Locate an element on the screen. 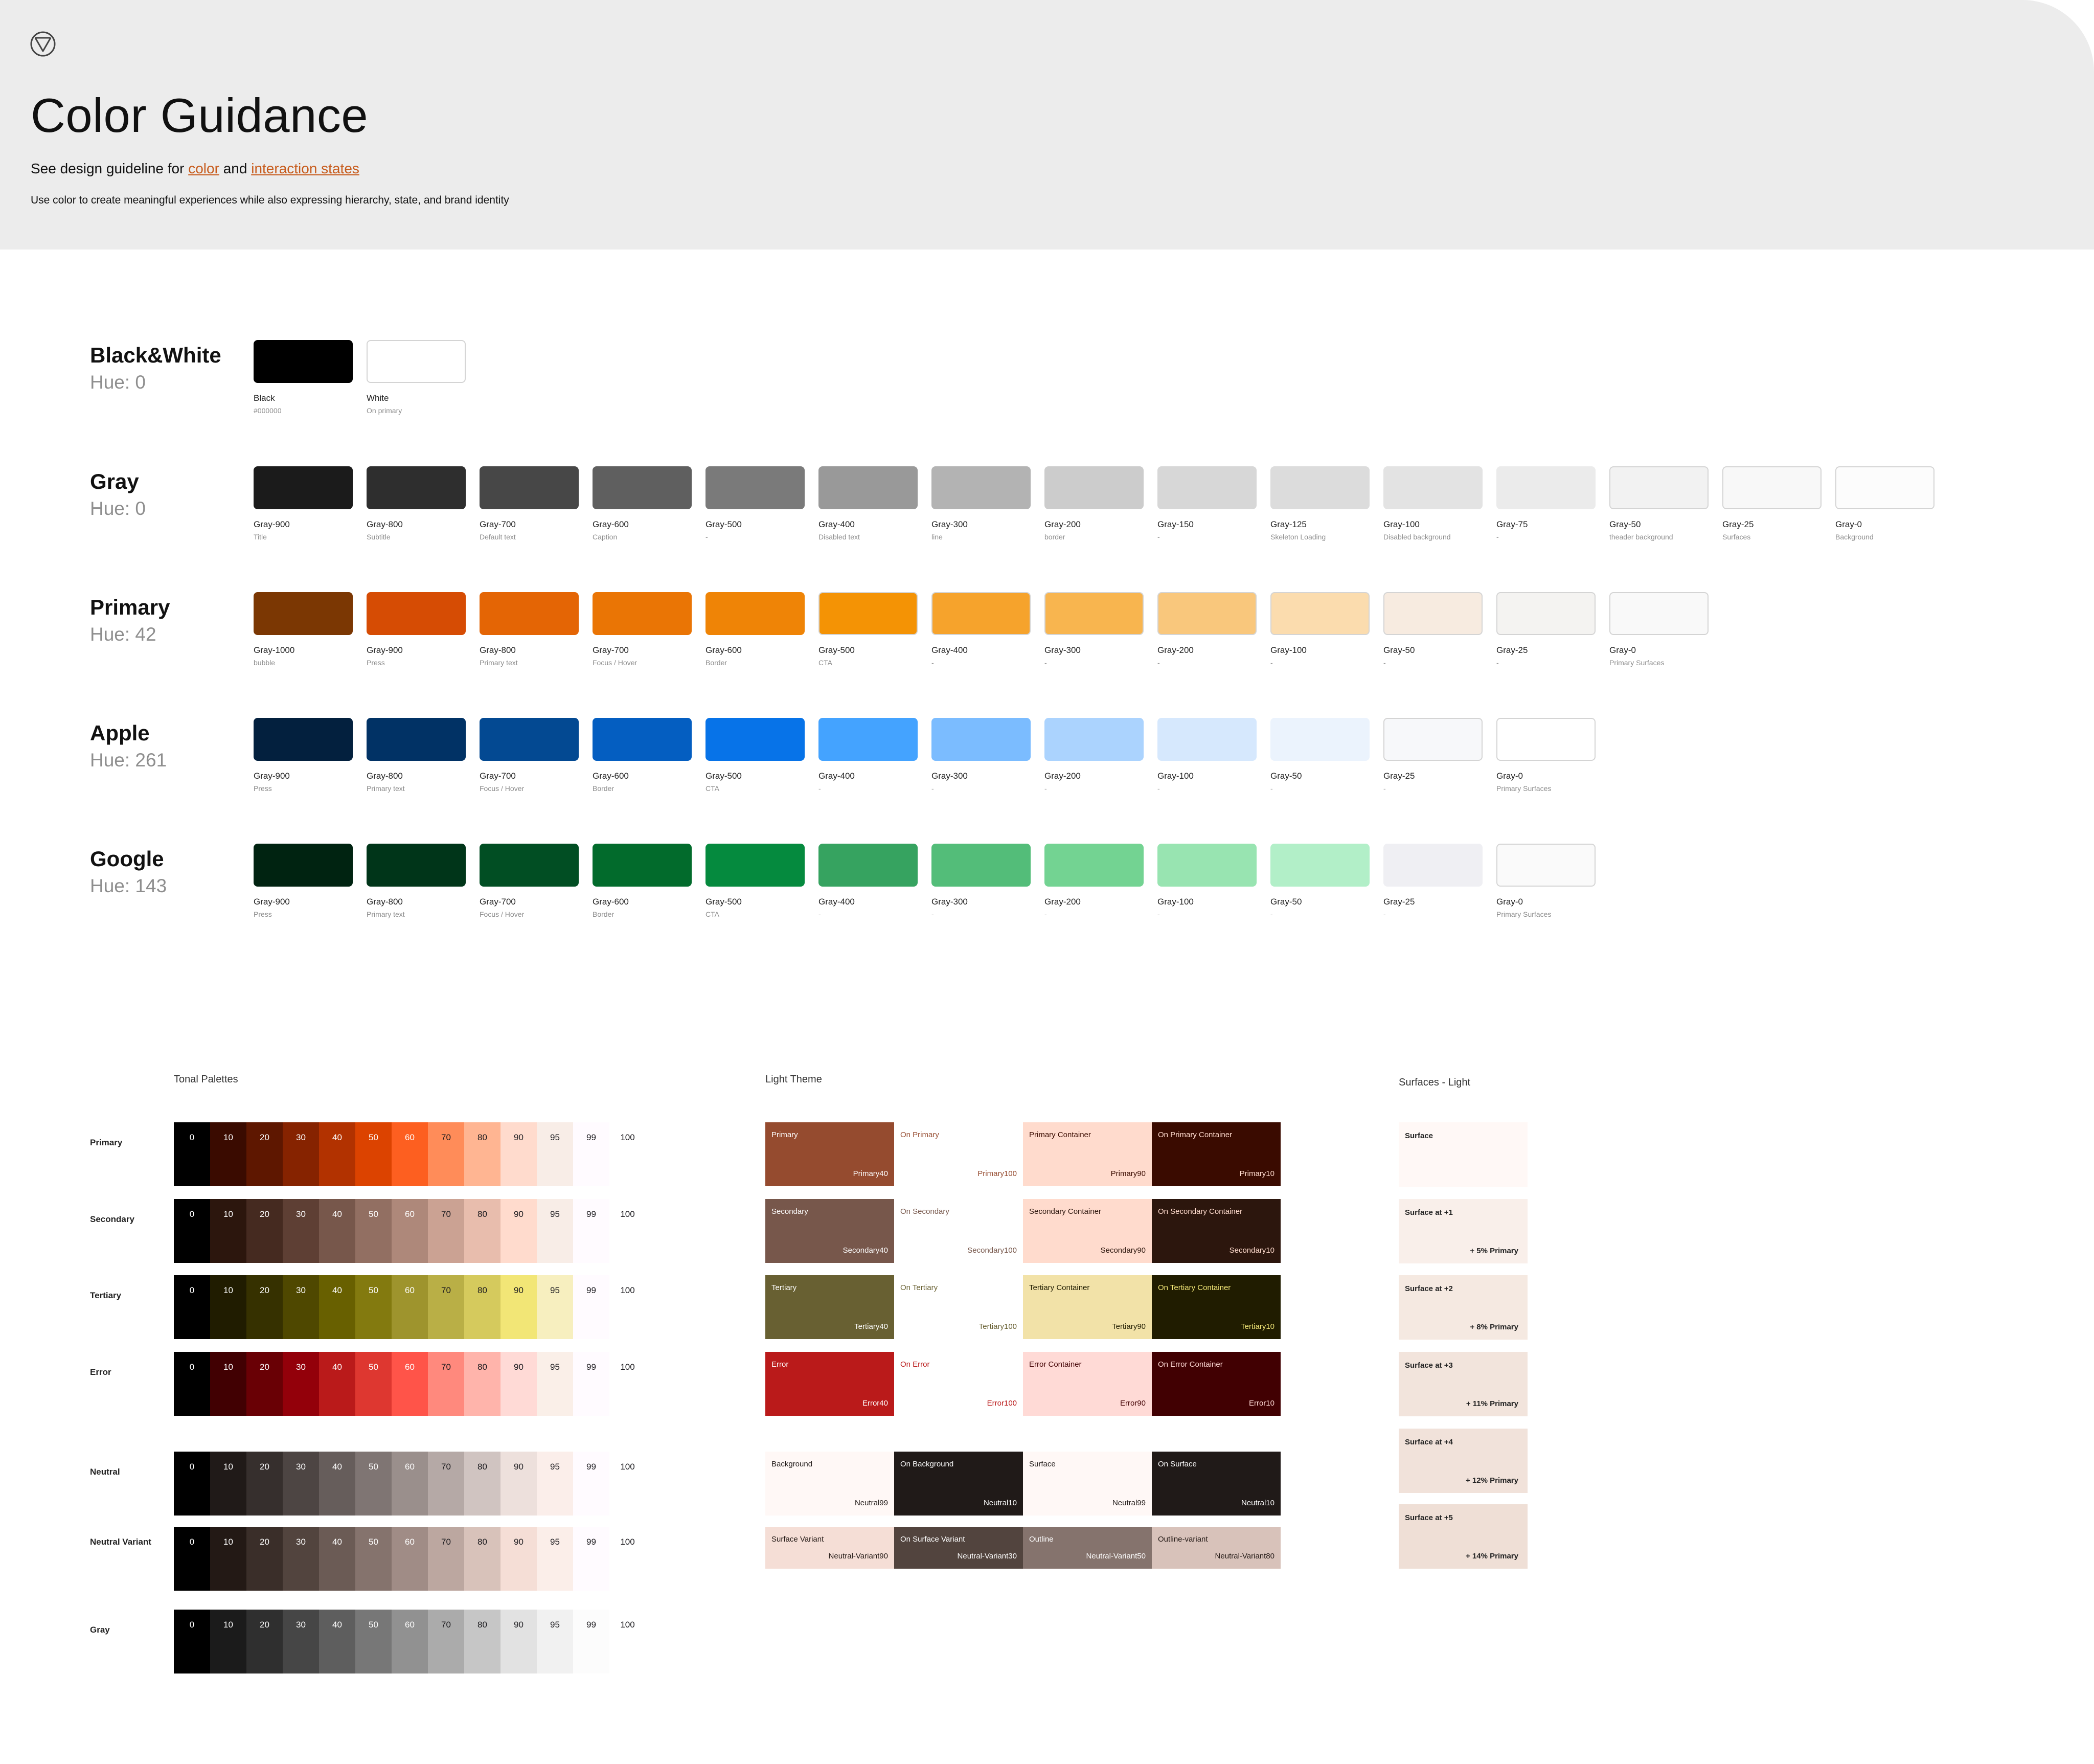 The image size is (2094, 1764). color-swatch: Gray-50 theader background is located at coordinates (1659, 503).